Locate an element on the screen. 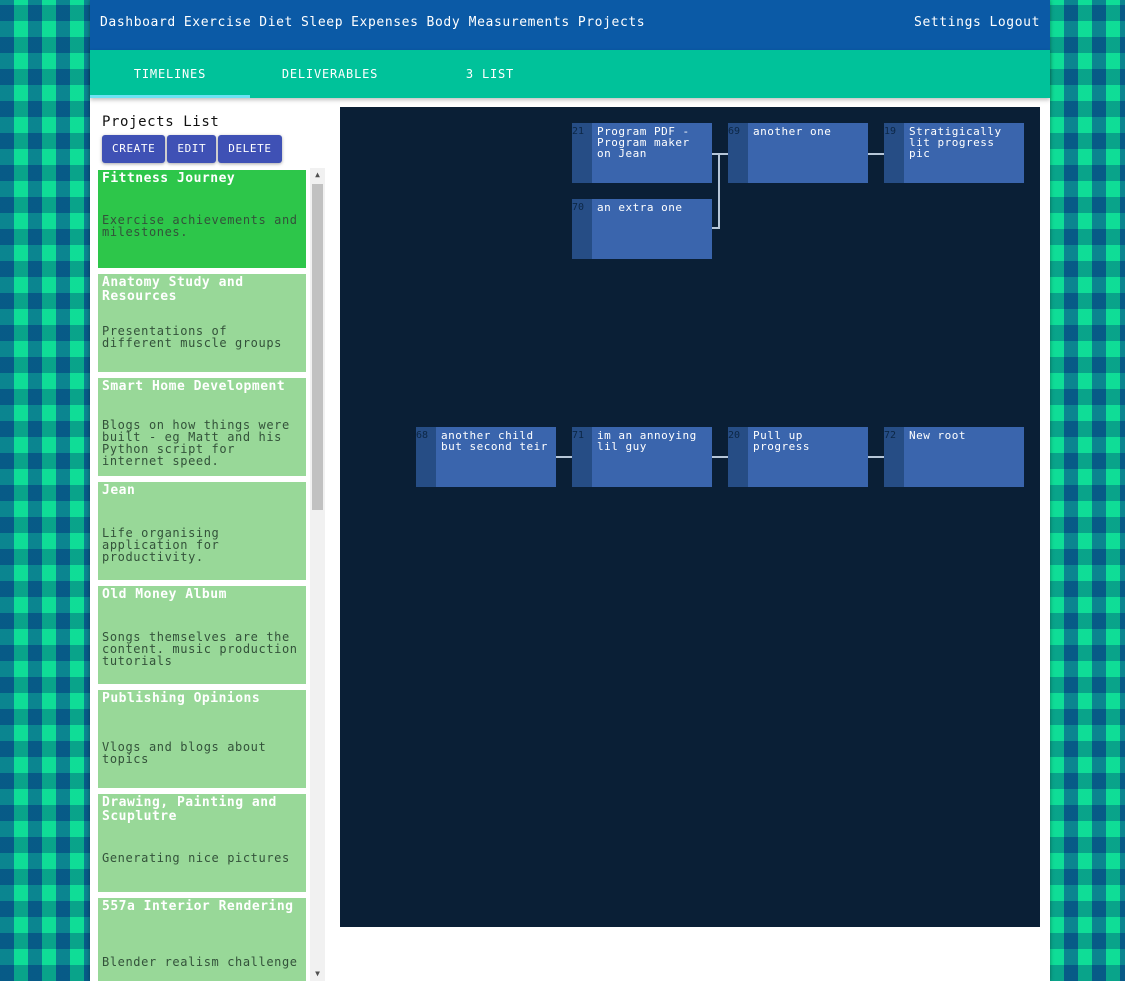 This screenshot has height=981, width=1125. node-label: Pull up progress is located at coordinates (781, 441).